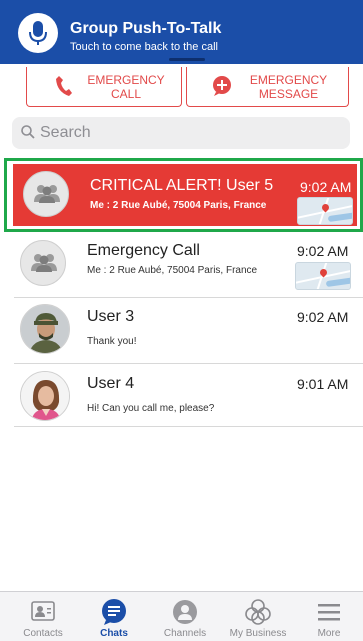 Image resolution: width=363 pixels, height=641 pixels. What do you see at coordinates (111, 383) in the screenshot?
I see `chat-name: User 4` at bounding box center [111, 383].